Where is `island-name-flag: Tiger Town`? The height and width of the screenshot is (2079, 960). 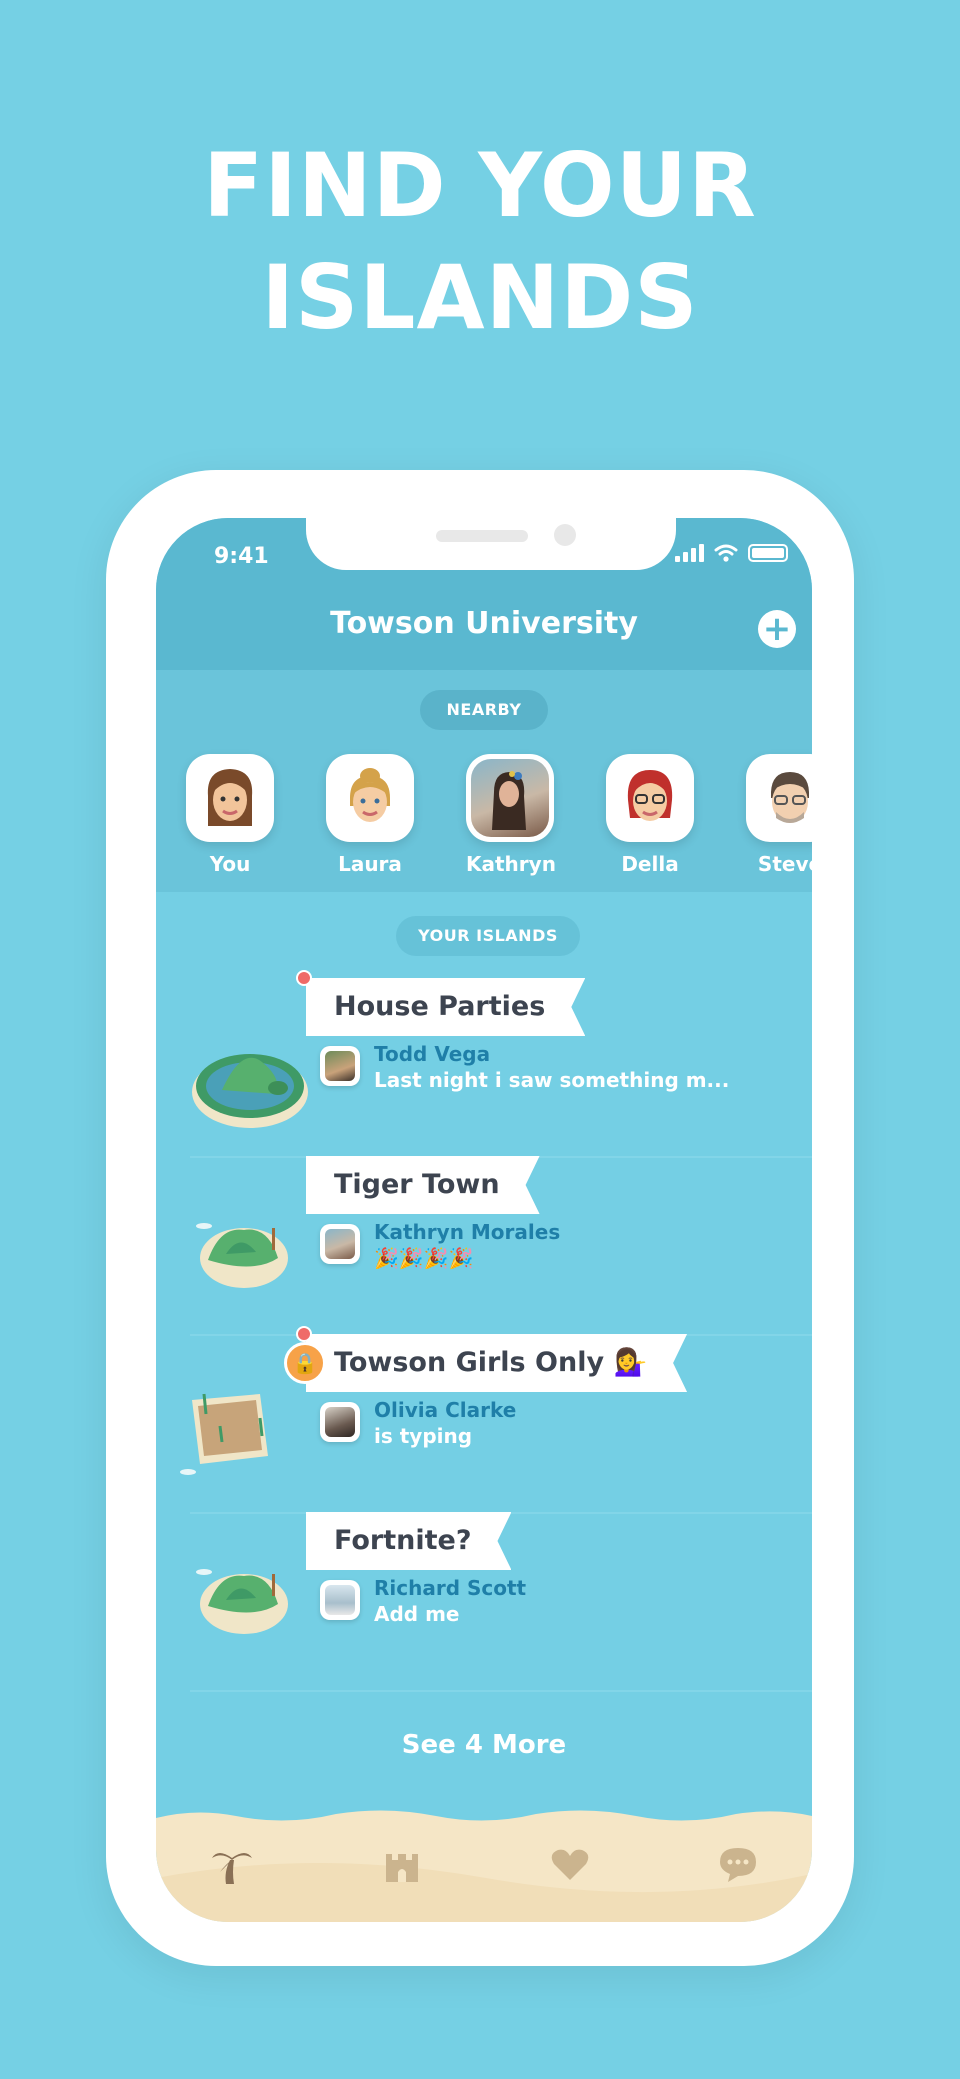 island-name-flag: Tiger Town is located at coordinates (423, 1185).